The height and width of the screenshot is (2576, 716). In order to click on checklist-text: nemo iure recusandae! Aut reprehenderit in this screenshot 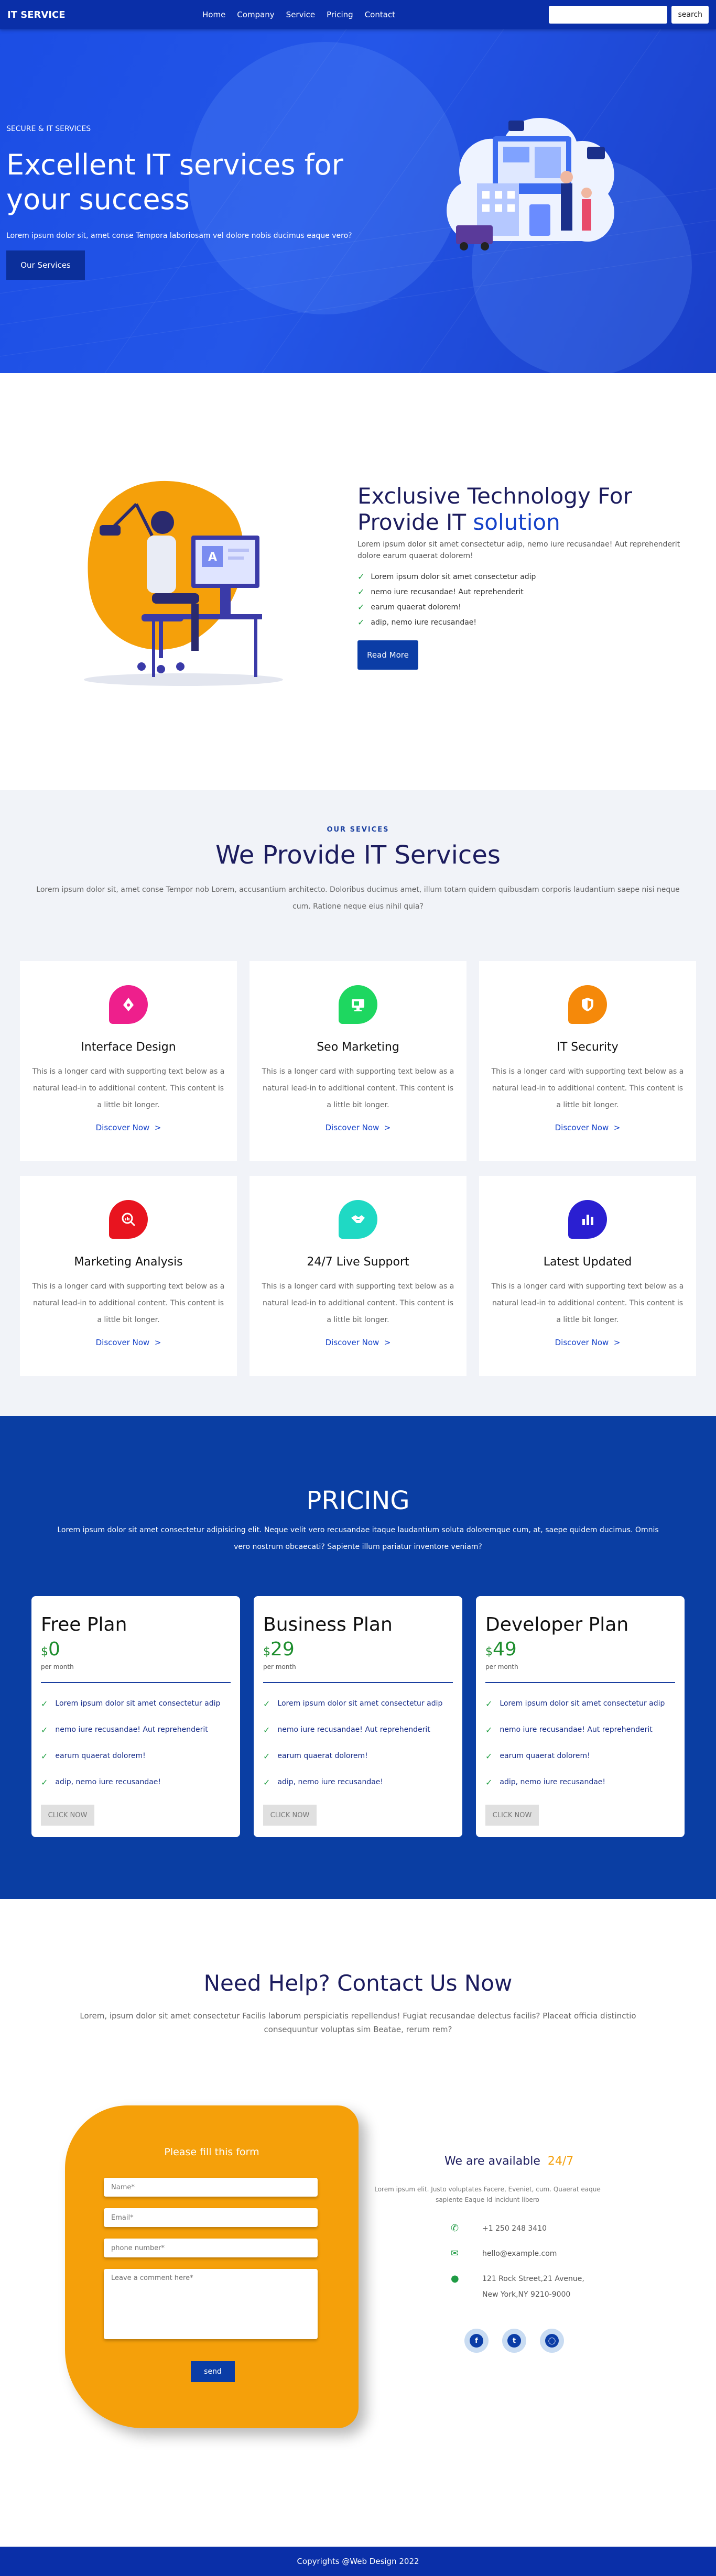, I will do `click(447, 591)`.